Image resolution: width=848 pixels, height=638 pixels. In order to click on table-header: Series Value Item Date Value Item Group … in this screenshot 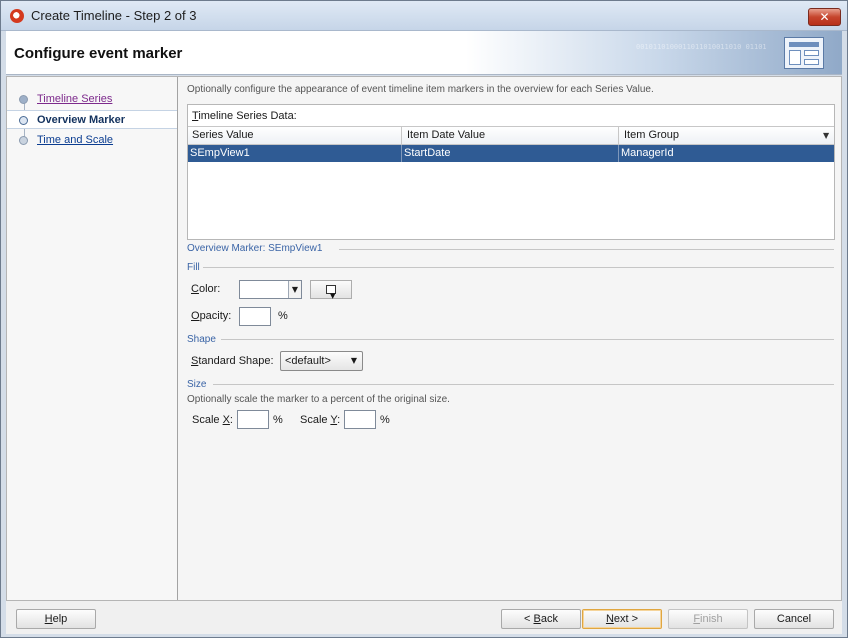, I will do `click(511, 135)`.